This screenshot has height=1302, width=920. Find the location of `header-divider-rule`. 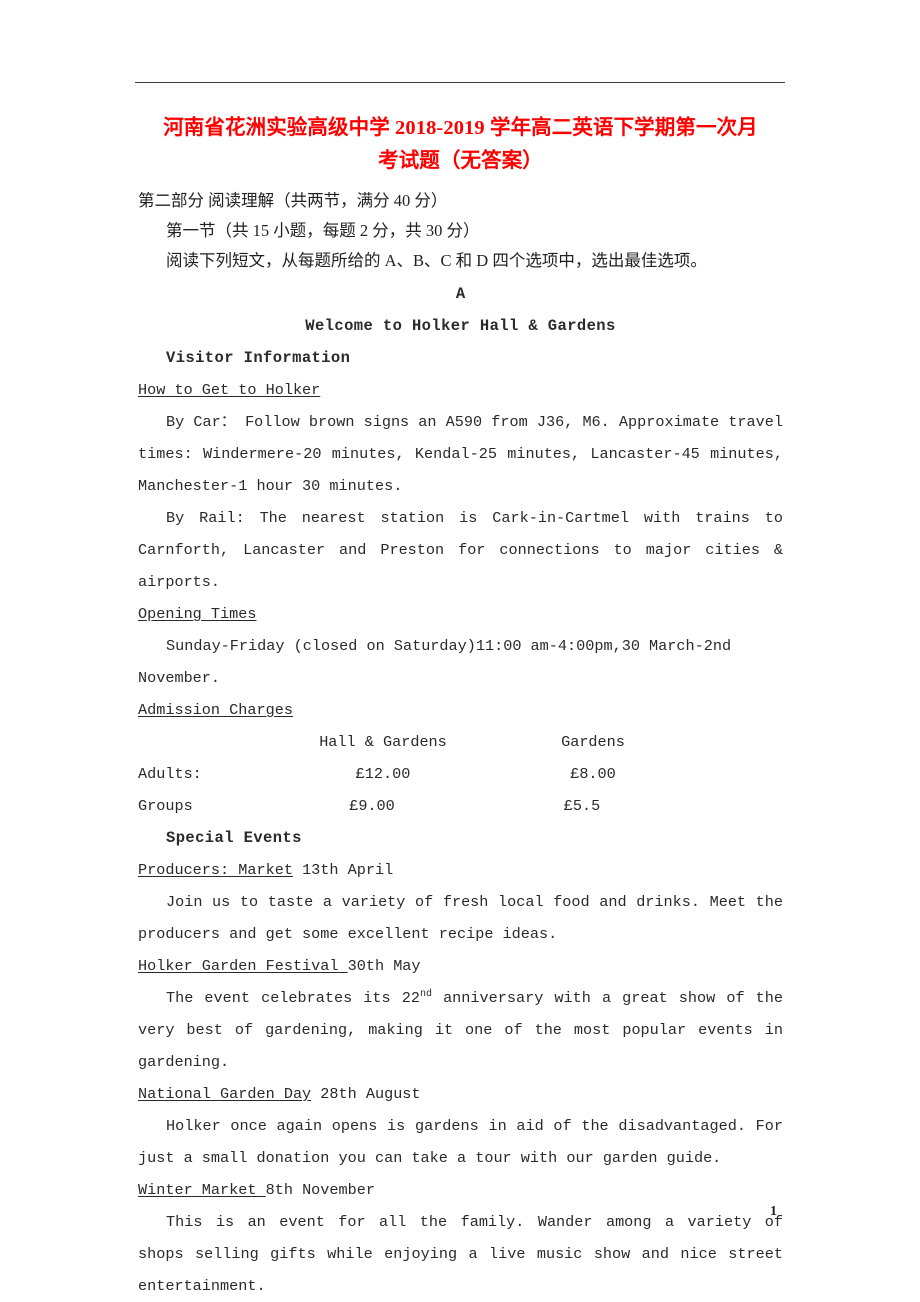

header-divider-rule is located at coordinates (460, 82).